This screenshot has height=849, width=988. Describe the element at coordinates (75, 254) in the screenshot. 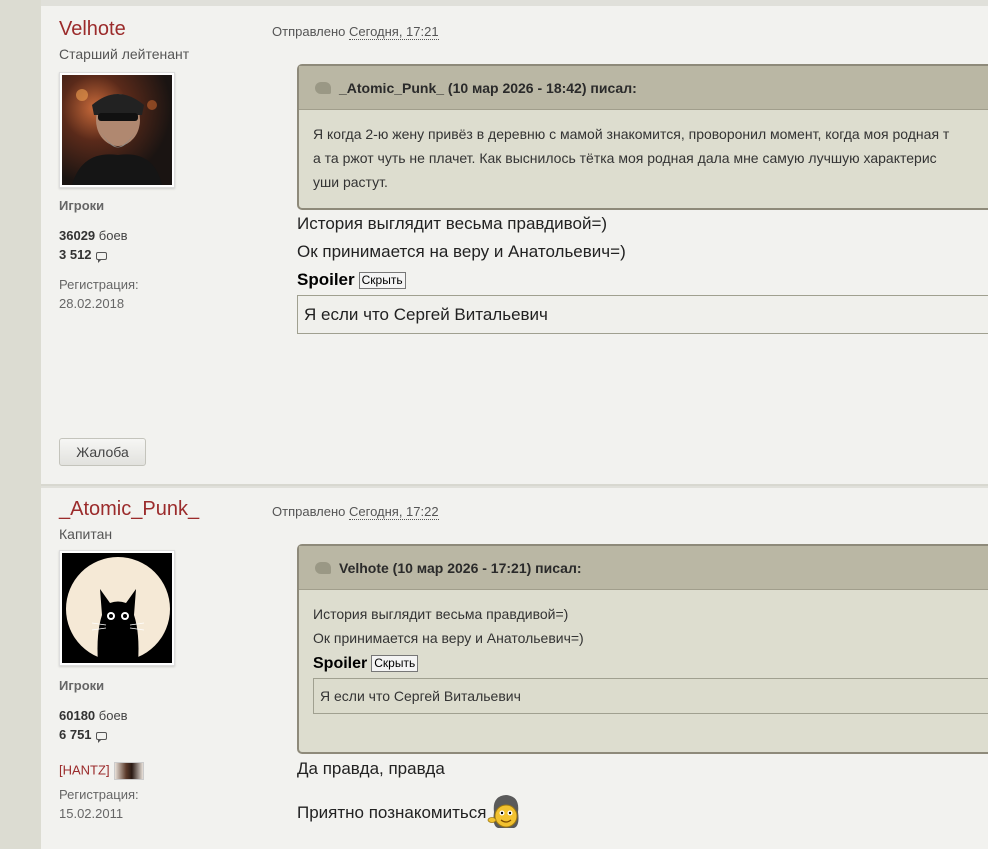

I see `posts-count: 3 512` at that location.